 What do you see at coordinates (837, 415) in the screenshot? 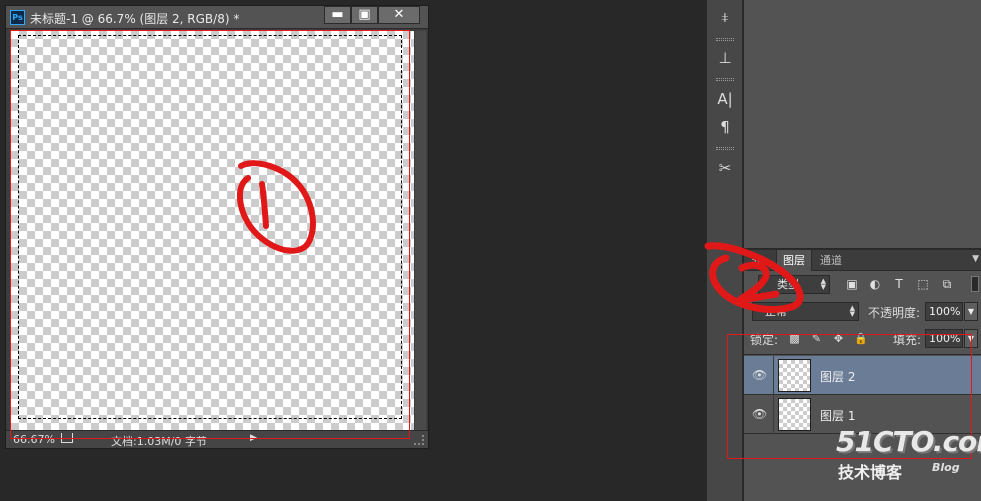
I see `layer-name: 图层 1` at bounding box center [837, 415].